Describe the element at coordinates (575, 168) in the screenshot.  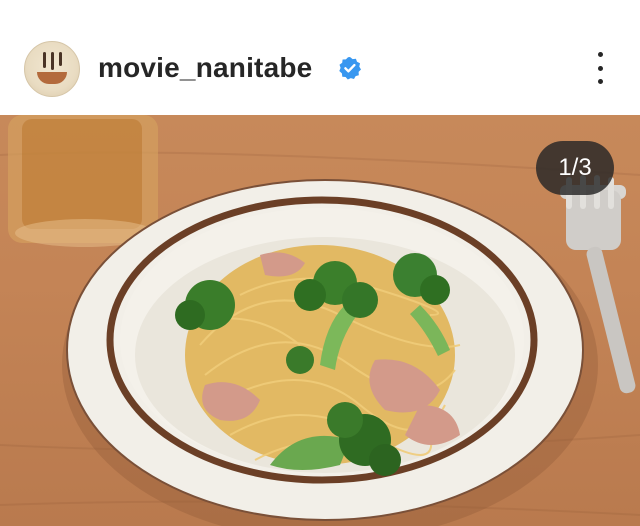
I see `carousel-counter: 1/3` at that location.